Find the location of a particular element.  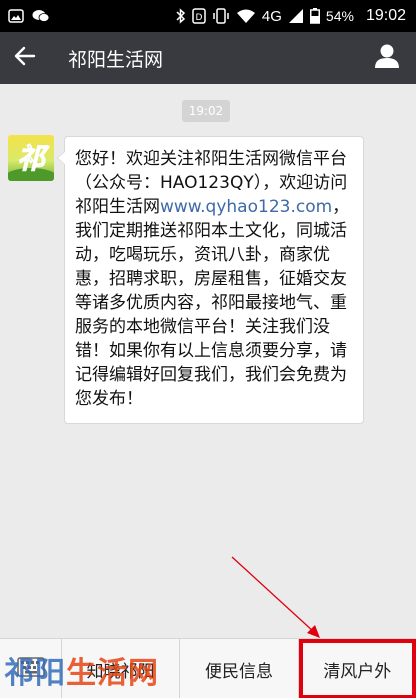

message-timestamp: 19:02 is located at coordinates (206, 111).